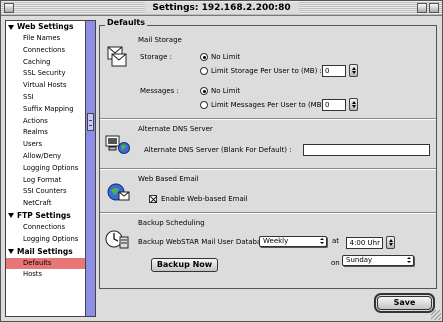  Describe the element at coordinates (171, 223) in the screenshot. I see `backup-title: Backup Scheduling` at that location.